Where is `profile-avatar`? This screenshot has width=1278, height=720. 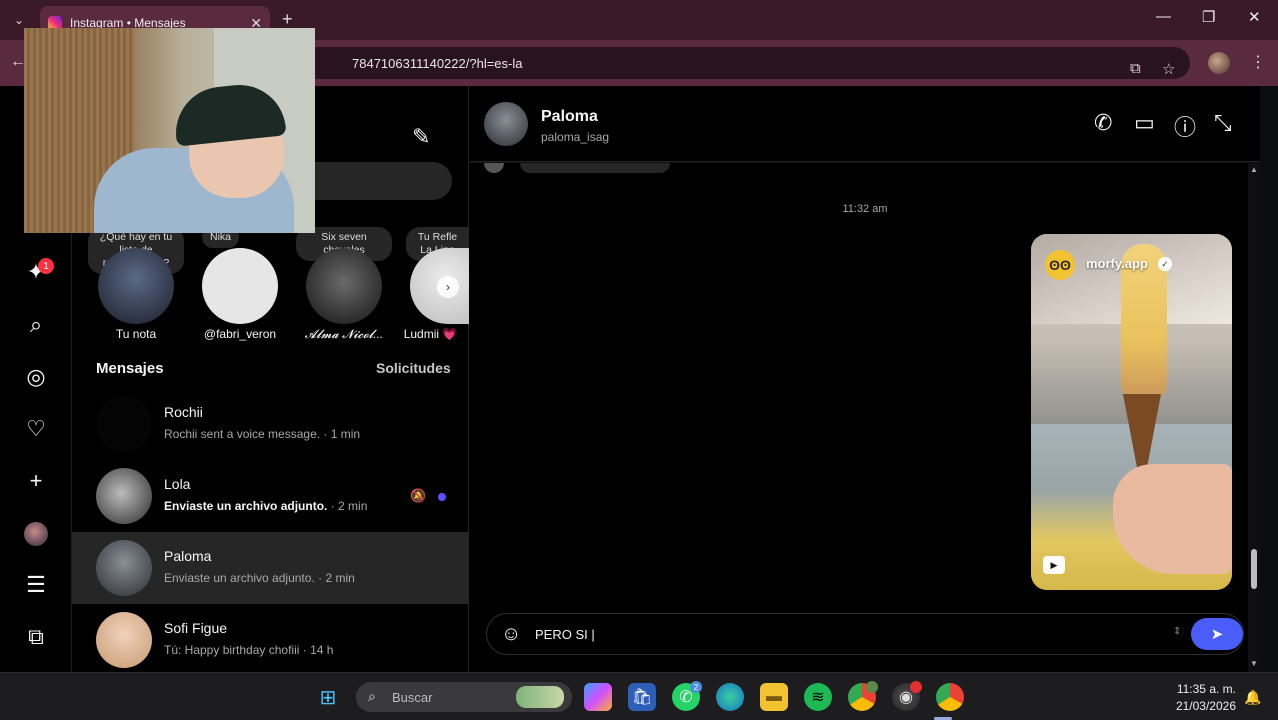 profile-avatar is located at coordinates (36, 534).